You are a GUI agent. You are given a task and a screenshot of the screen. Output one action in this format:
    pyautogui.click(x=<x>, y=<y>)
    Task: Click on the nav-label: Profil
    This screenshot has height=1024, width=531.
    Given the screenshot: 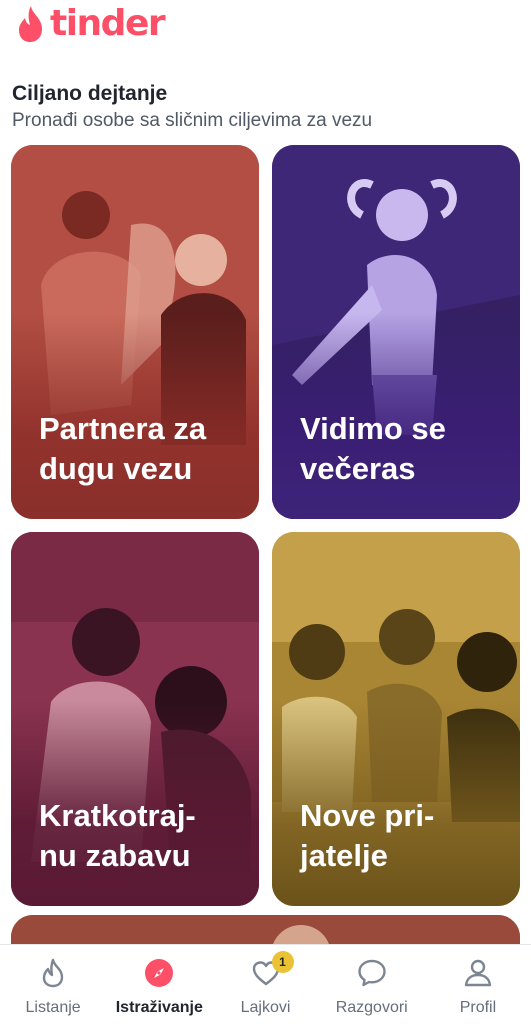 What is the action you would take?
    pyautogui.click(x=478, y=1007)
    